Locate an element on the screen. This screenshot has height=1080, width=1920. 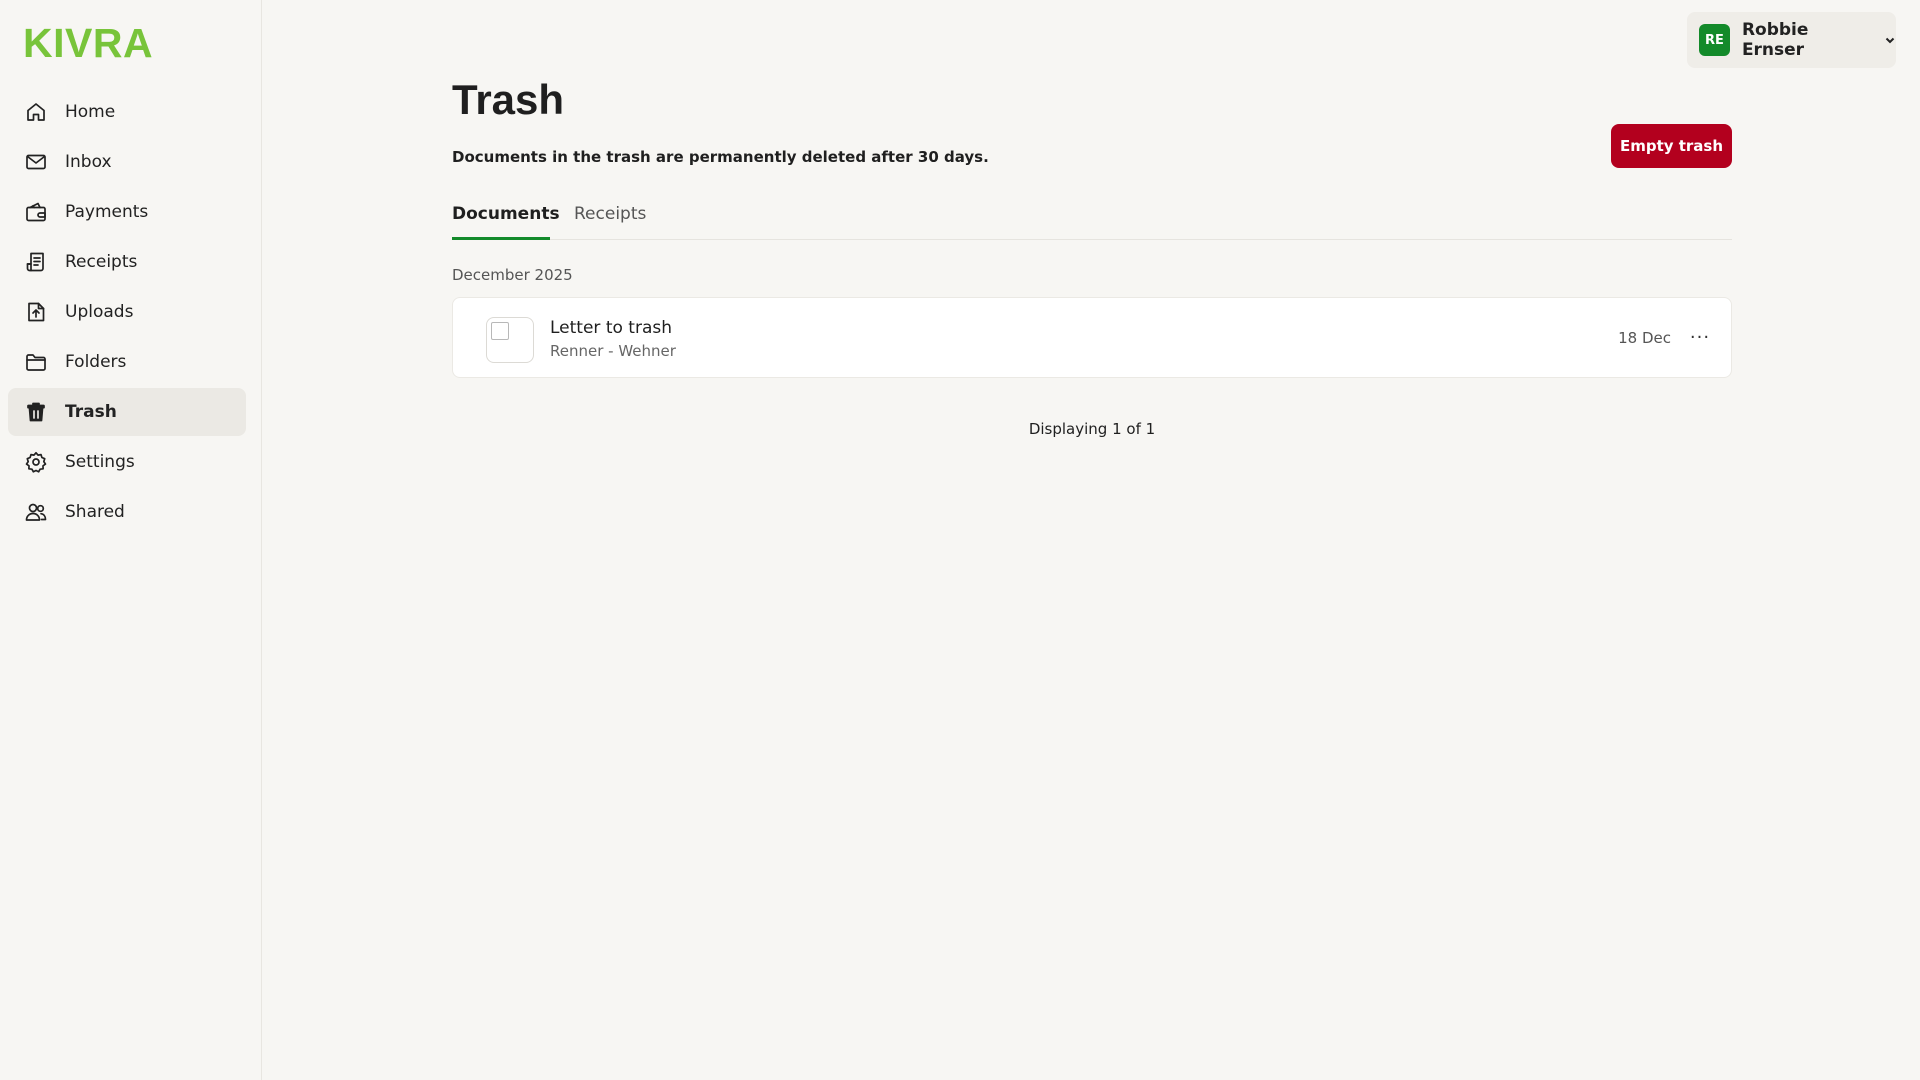
sidebar-item-label: Home is located at coordinates (90, 112).